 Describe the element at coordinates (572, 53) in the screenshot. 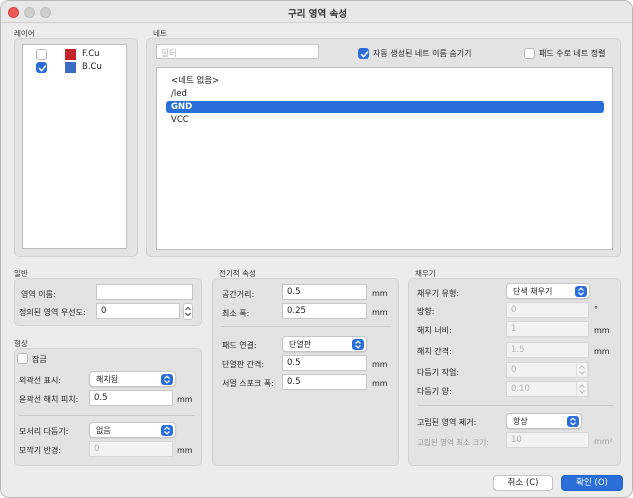

I see `sort-by-pads-label: 패드 수로 네트 정렬` at that location.